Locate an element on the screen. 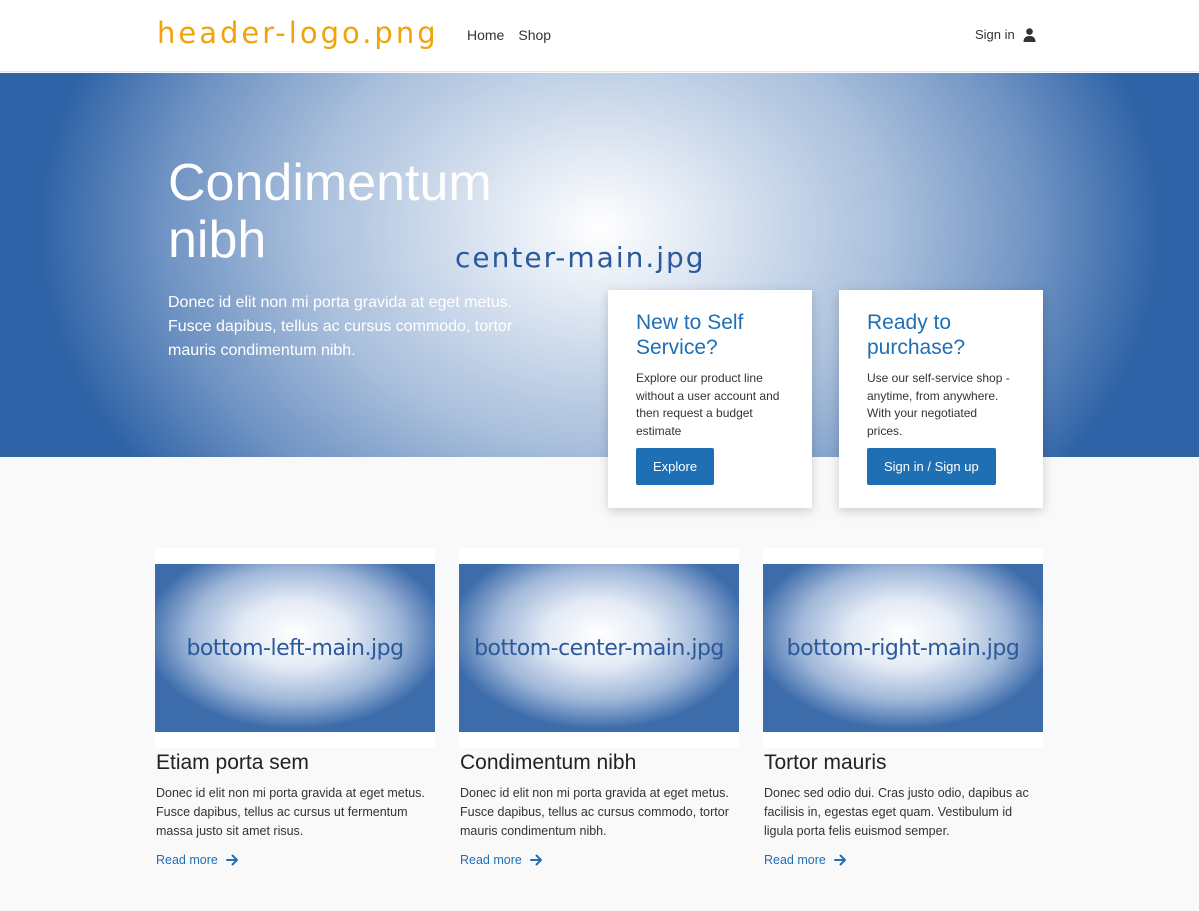  feature-image-frame: bottom-right-main.jpg is located at coordinates (903, 648).